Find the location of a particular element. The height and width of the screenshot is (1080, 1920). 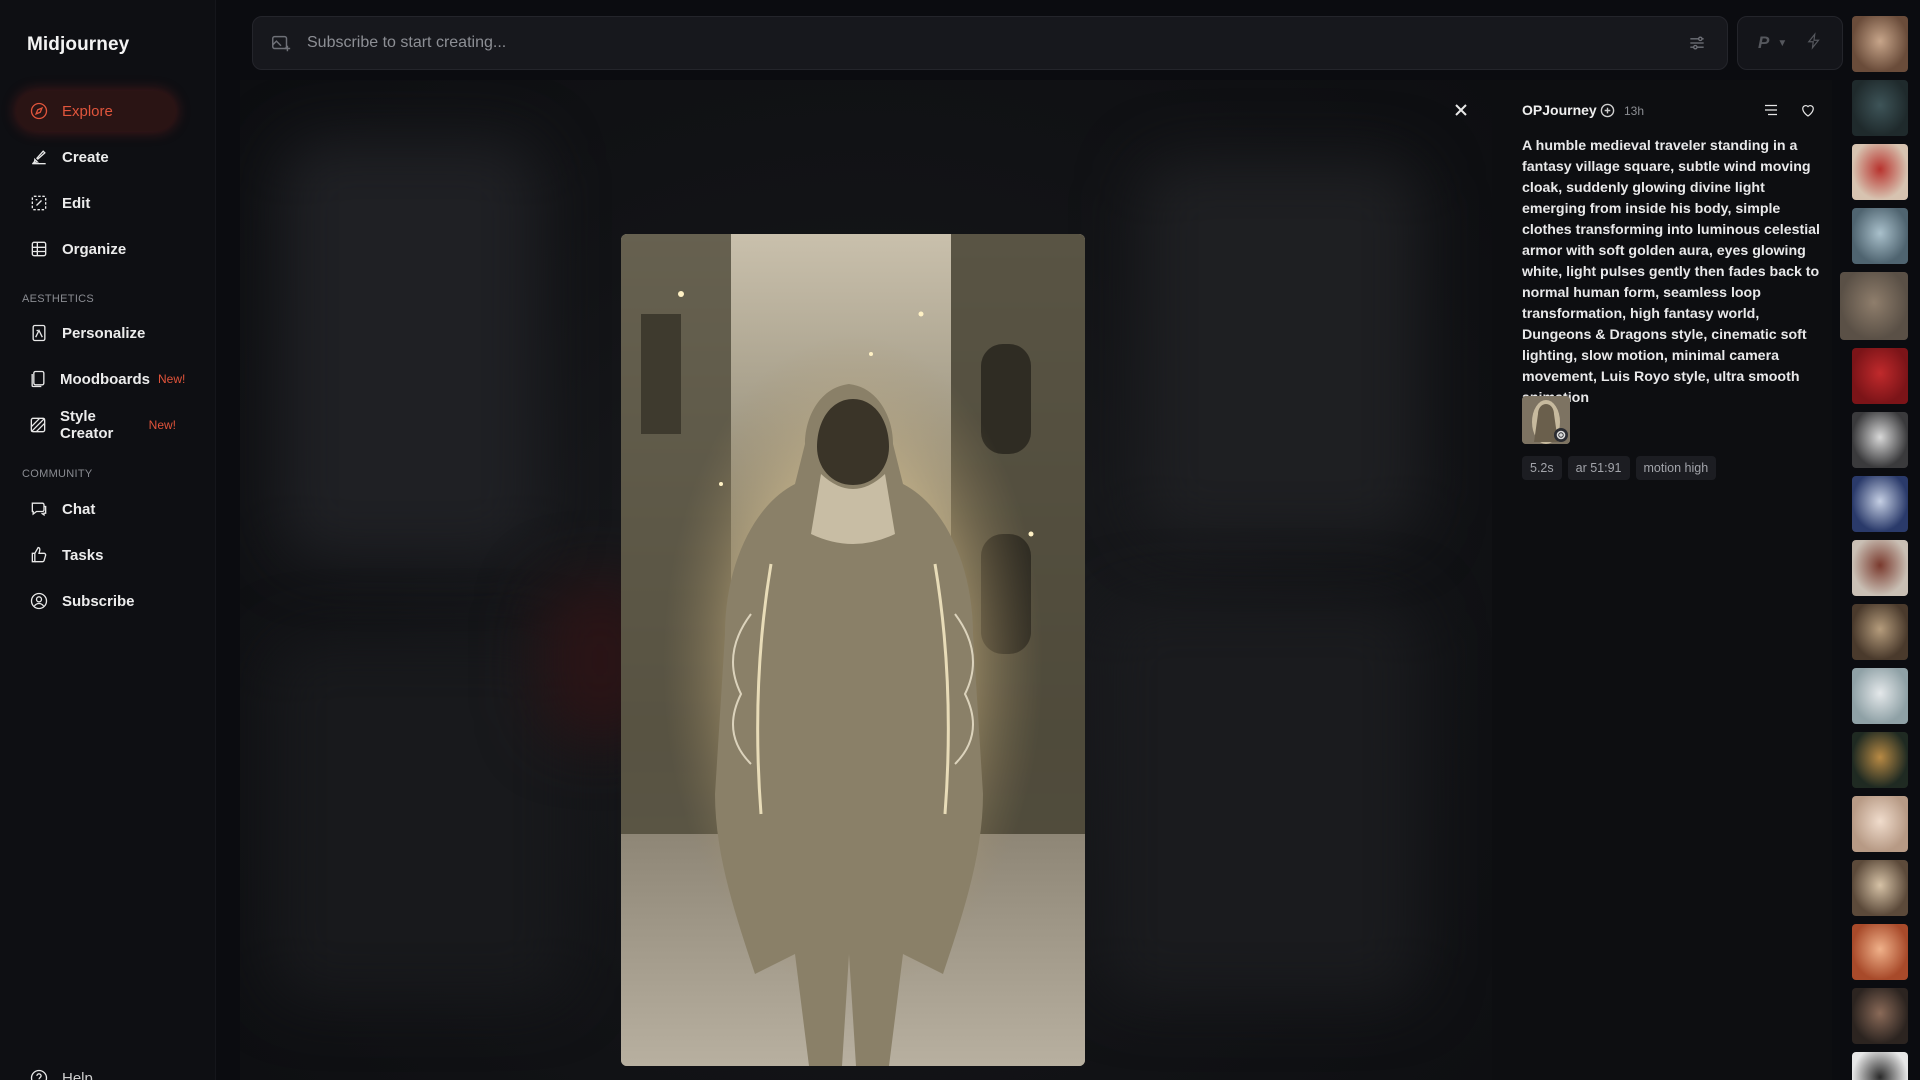

sidebar-item-chat: Chat is located at coordinates (96, 509).